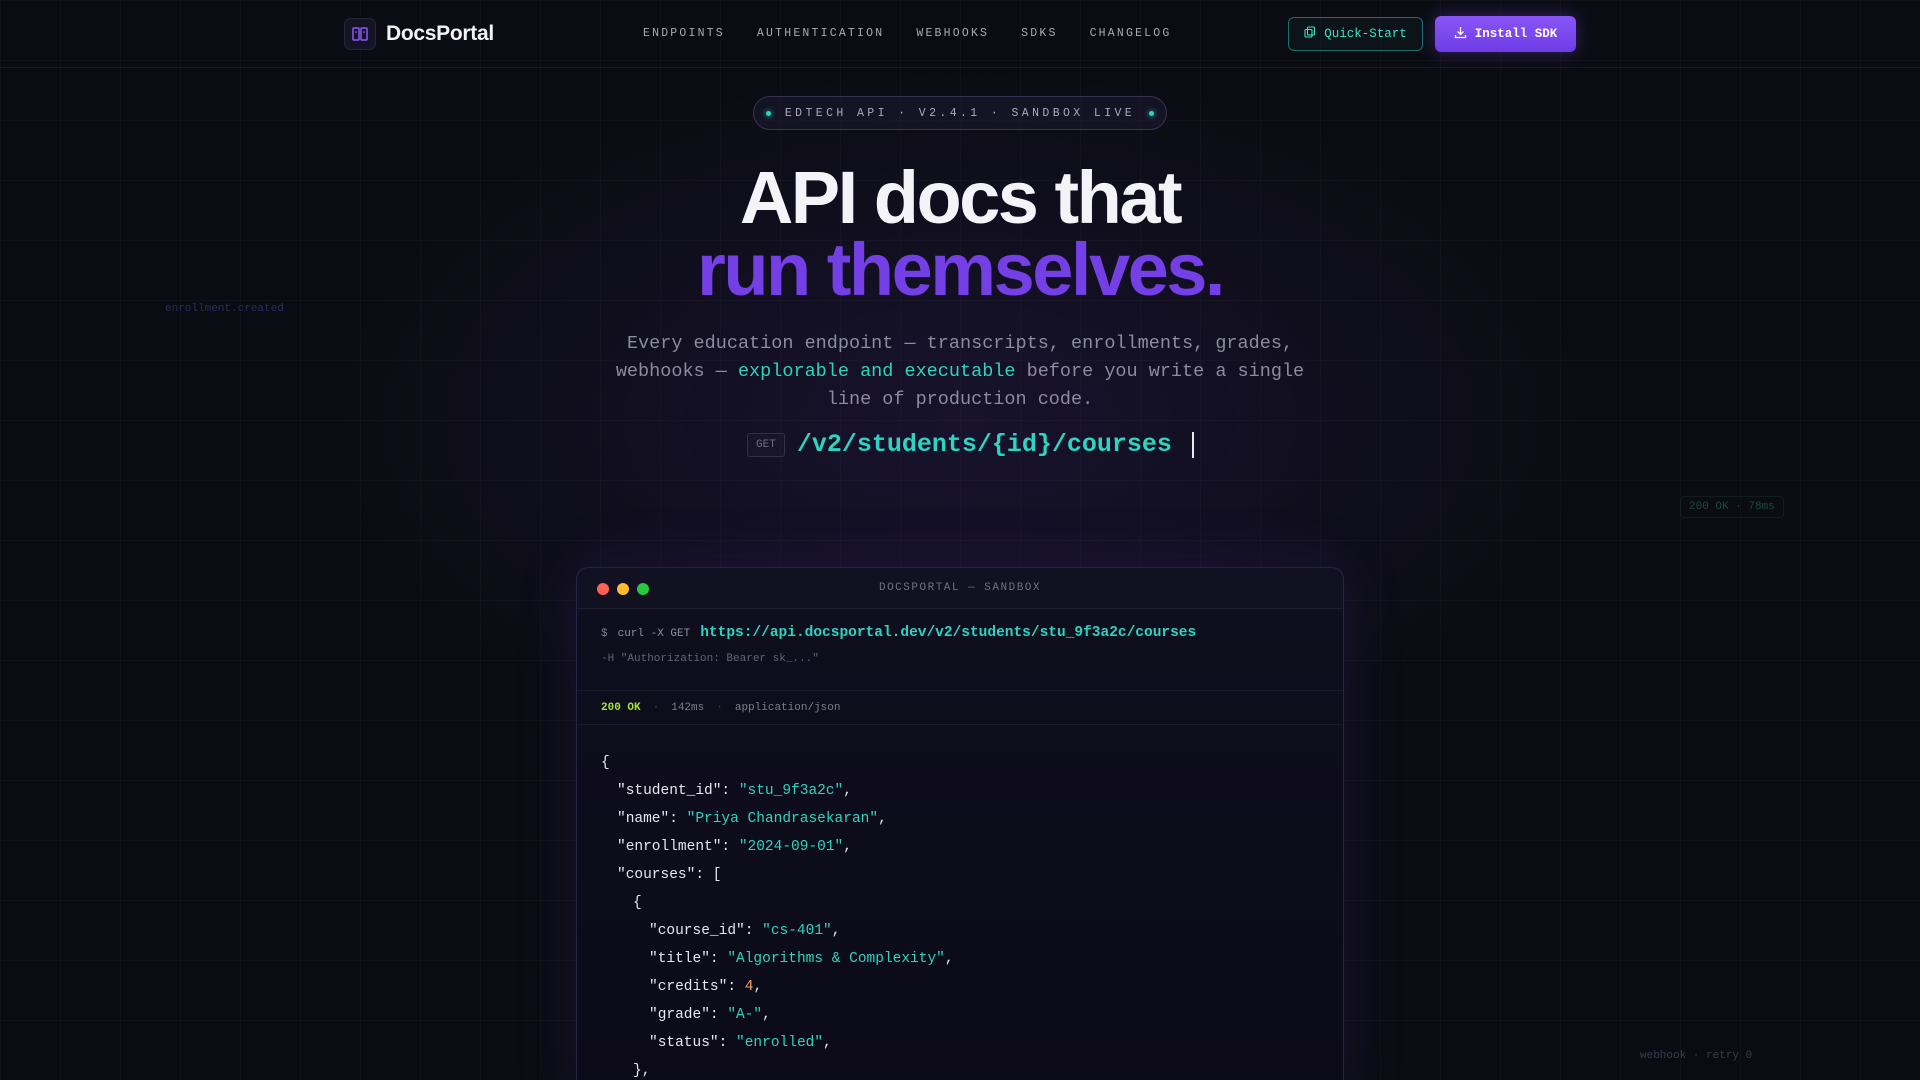  Describe the element at coordinates (836, 959) in the screenshot. I see `json-string: "Algorithms & Complexity"` at that location.